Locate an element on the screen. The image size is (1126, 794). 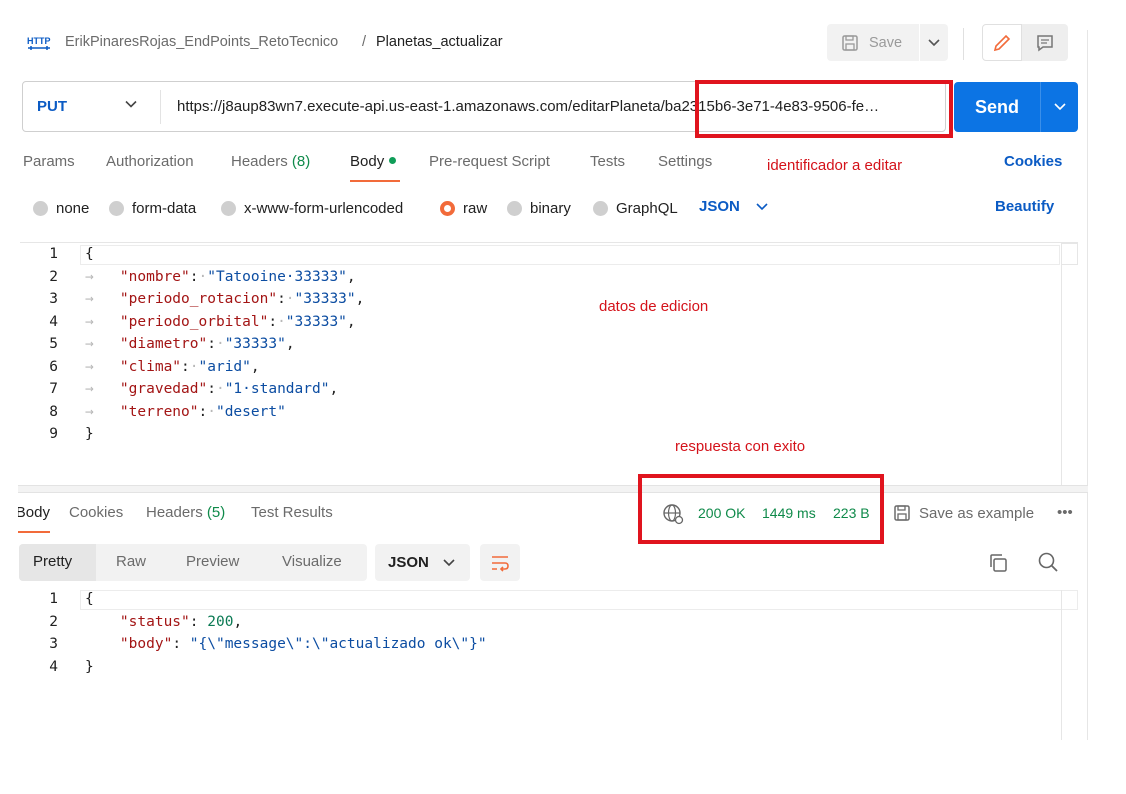
line-number: 7 is located at coordinates (53, 389).